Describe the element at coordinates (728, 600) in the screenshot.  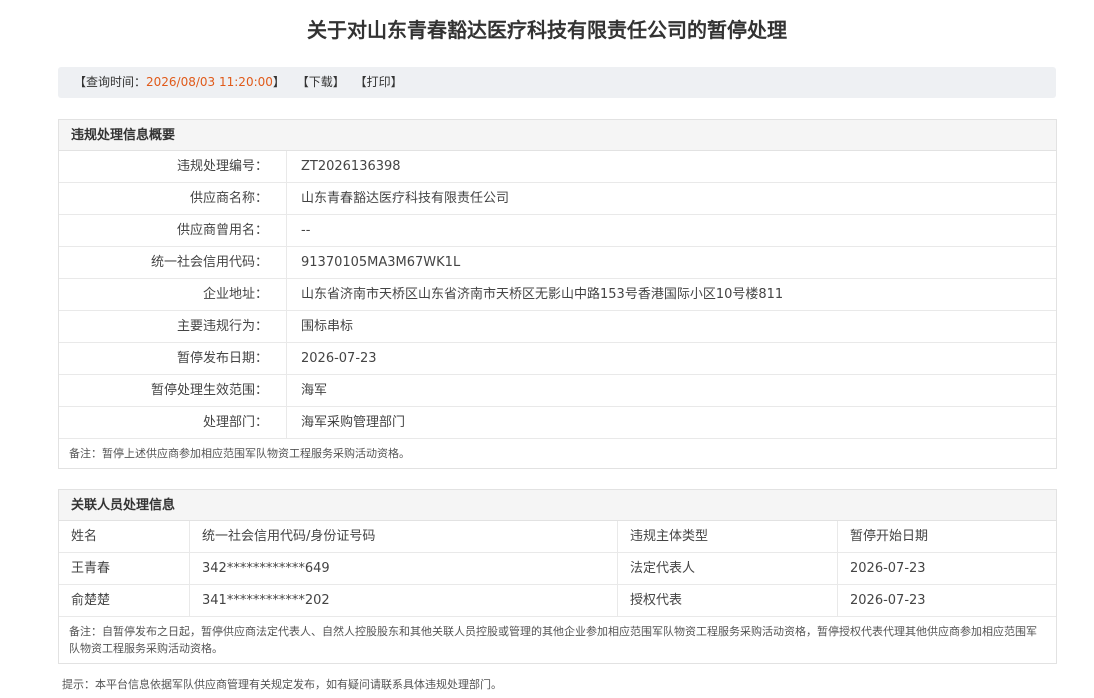
I see `table-cell: 授权代表` at that location.